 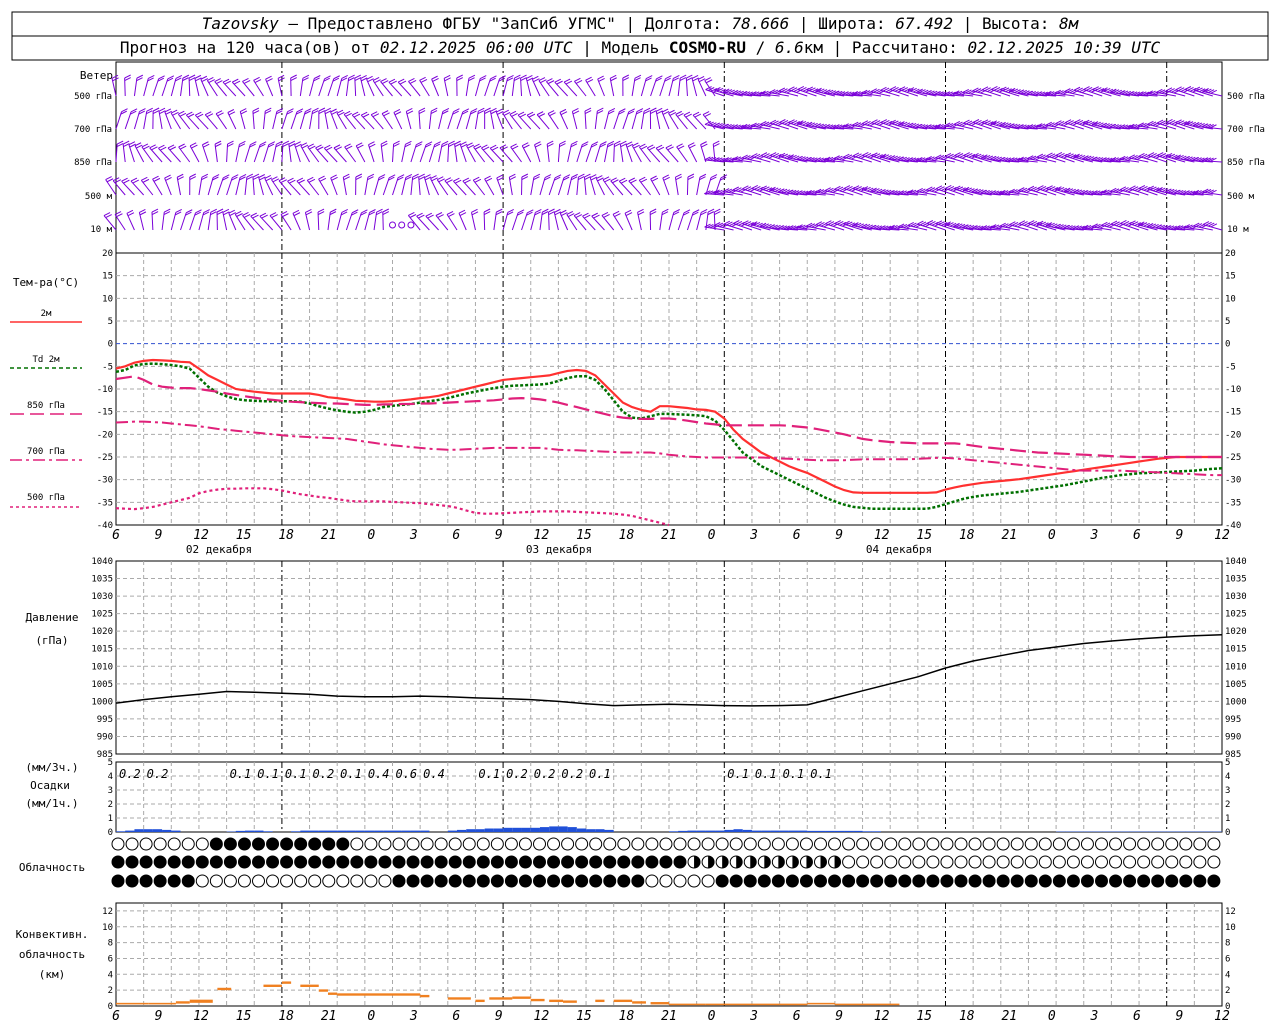 What do you see at coordinates (46, 452) in the screenshot?
I see `legend-label: 700 гПа` at bounding box center [46, 452].